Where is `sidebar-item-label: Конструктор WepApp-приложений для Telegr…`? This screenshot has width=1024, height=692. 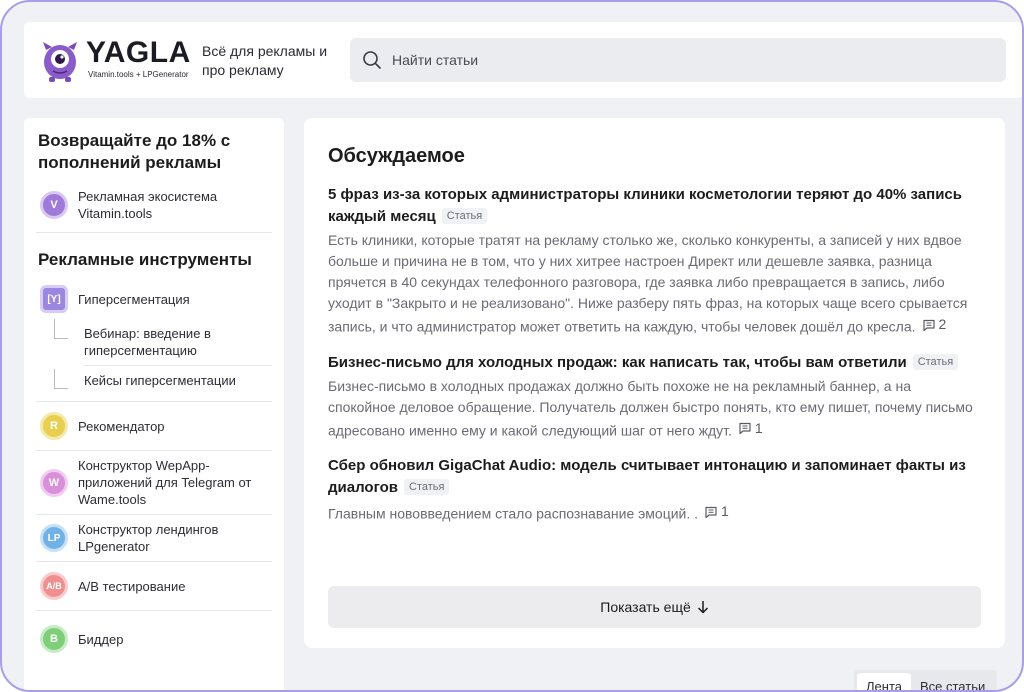
sidebar-item-label: Конструктор WepApp-приложений для Telegr… is located at coordinates (165, 482).